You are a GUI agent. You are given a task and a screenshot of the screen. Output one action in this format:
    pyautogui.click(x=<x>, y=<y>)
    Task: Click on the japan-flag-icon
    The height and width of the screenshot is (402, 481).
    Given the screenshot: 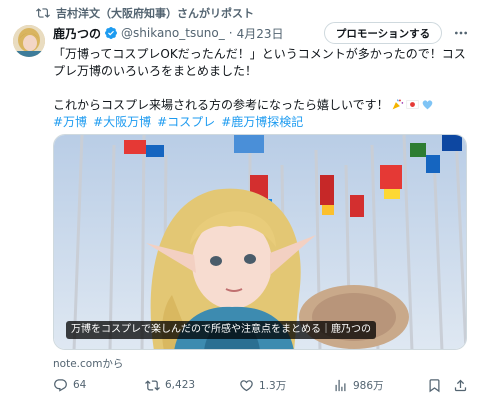 What is the action you would take?
    pyautogui.click(x=412, y=104)
    